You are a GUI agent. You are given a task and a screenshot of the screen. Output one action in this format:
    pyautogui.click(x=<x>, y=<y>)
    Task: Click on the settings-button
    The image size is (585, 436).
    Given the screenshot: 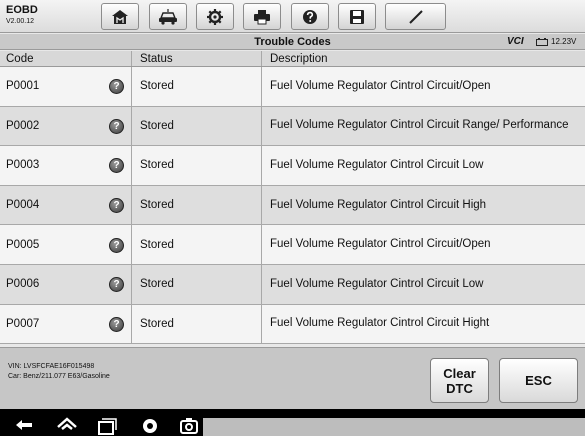 What is the action you would take?
    pyautogui.click(x=215, y=16)
    